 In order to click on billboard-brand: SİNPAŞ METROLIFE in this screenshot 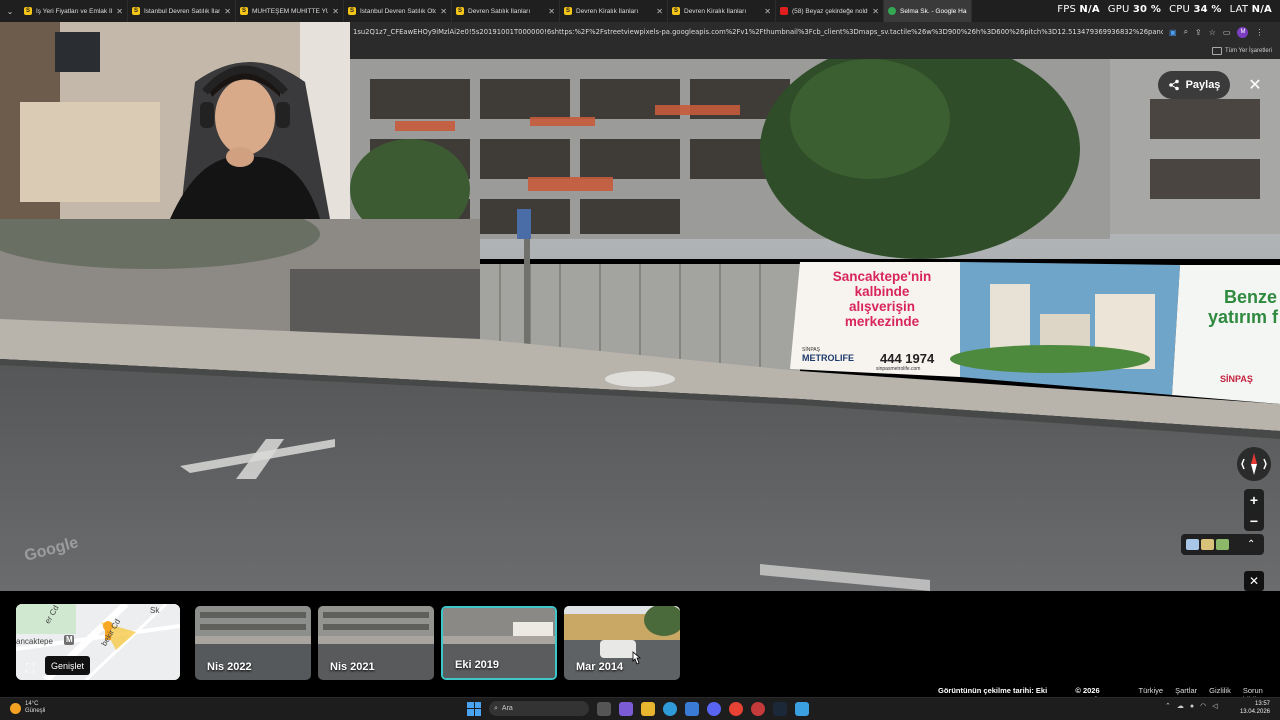, I will do `click(828, 355)`.